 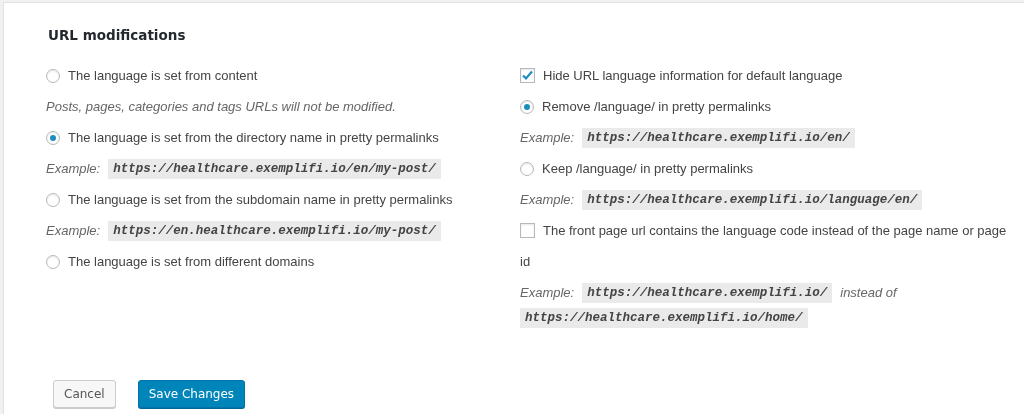 I want to click on save-button: Save Changes, so click(x=191, y=394).